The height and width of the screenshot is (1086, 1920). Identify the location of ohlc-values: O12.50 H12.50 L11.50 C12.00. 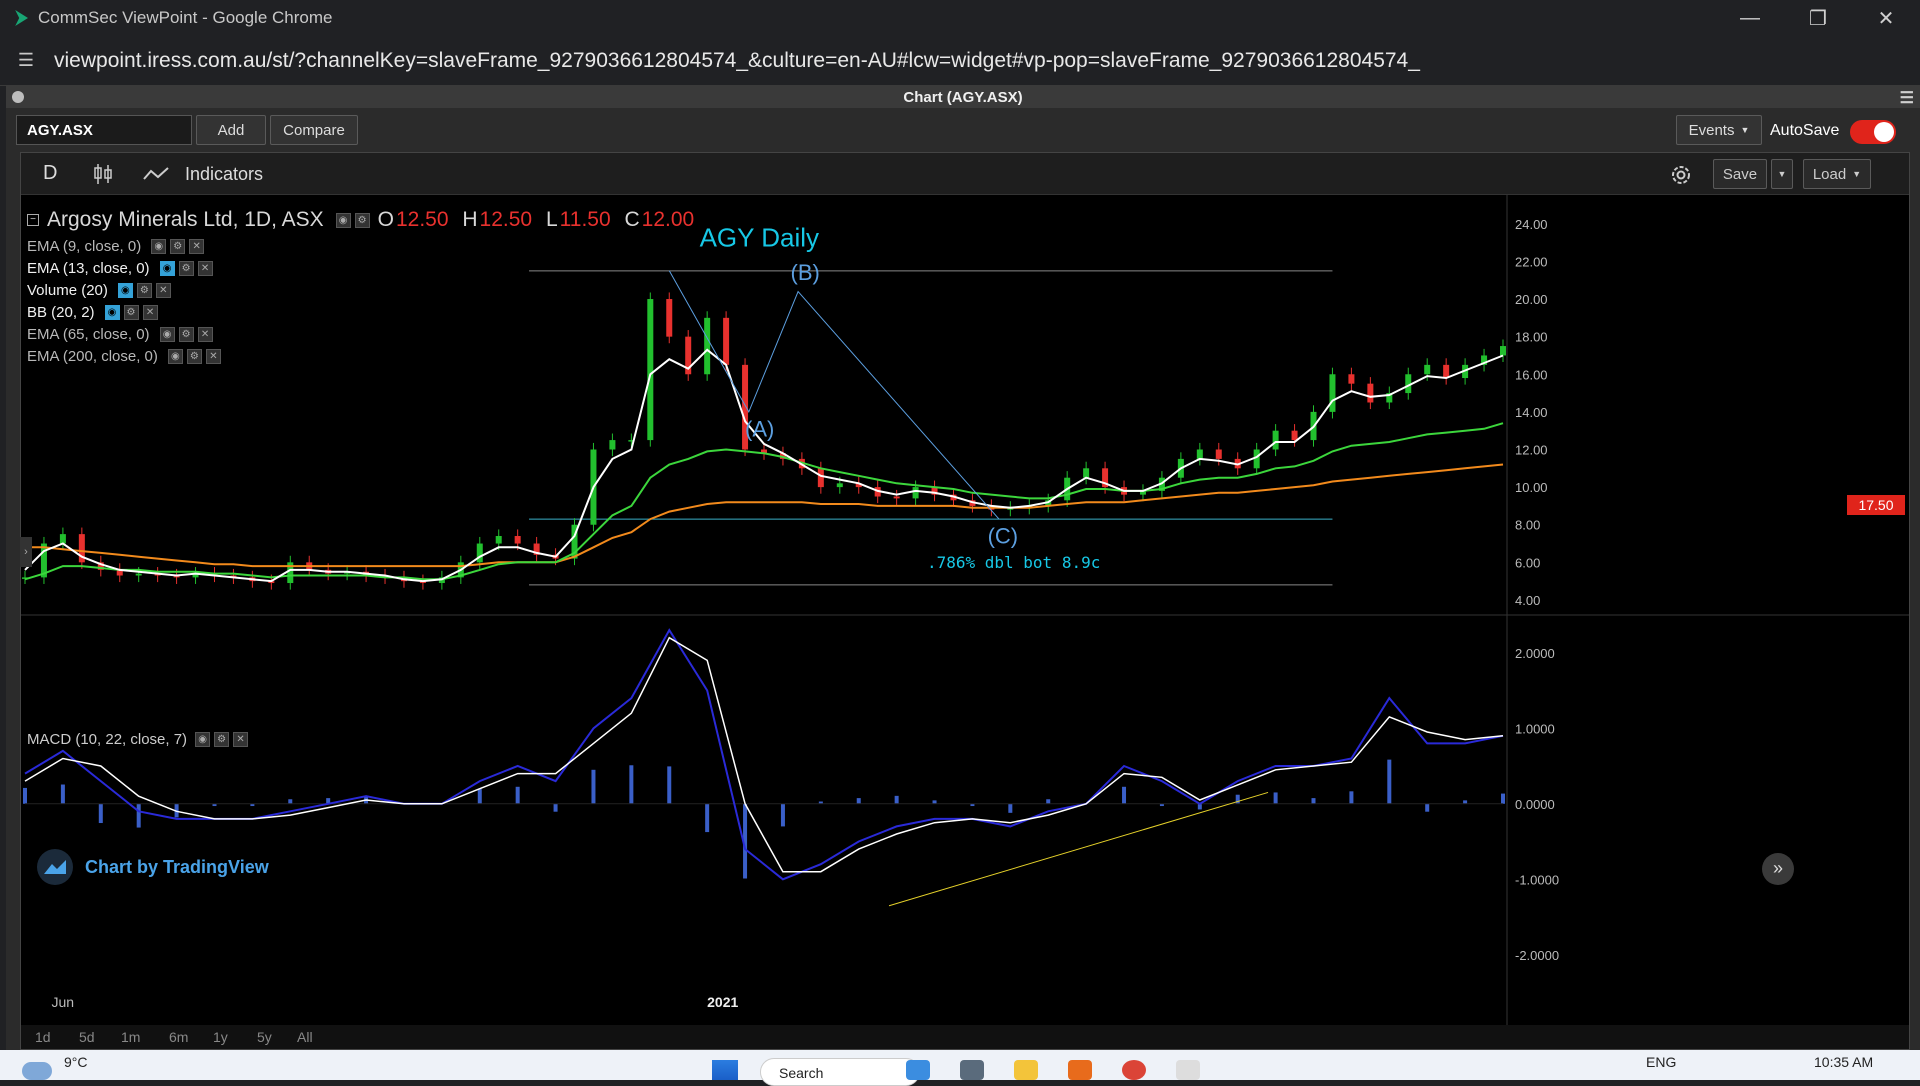
(532, 220).